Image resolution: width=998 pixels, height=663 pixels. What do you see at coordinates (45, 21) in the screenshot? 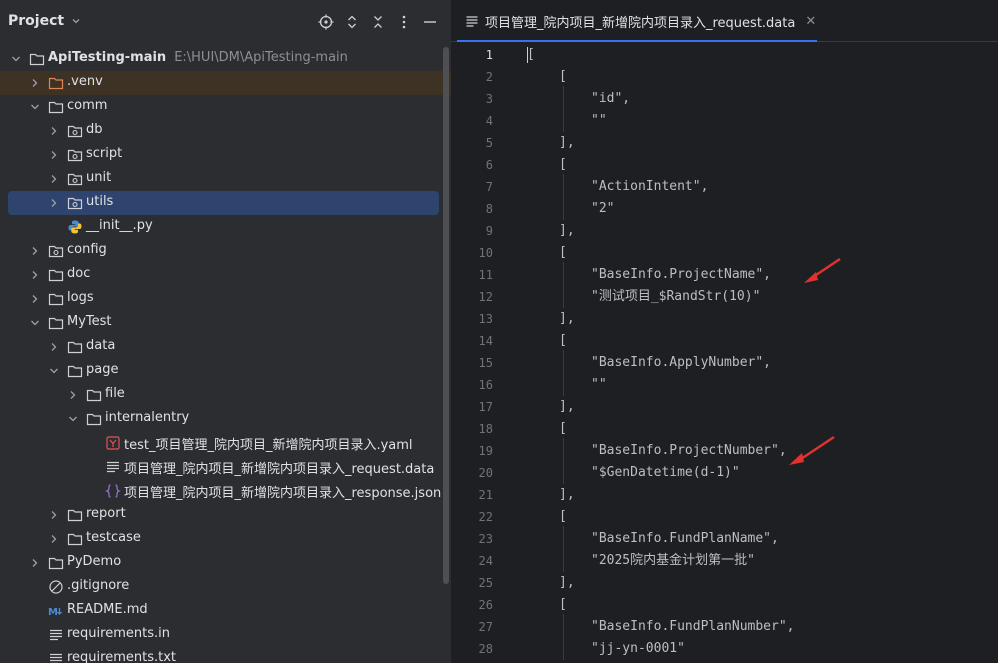
I see `project-view-selector: Project` at bounding box center [45, 21].